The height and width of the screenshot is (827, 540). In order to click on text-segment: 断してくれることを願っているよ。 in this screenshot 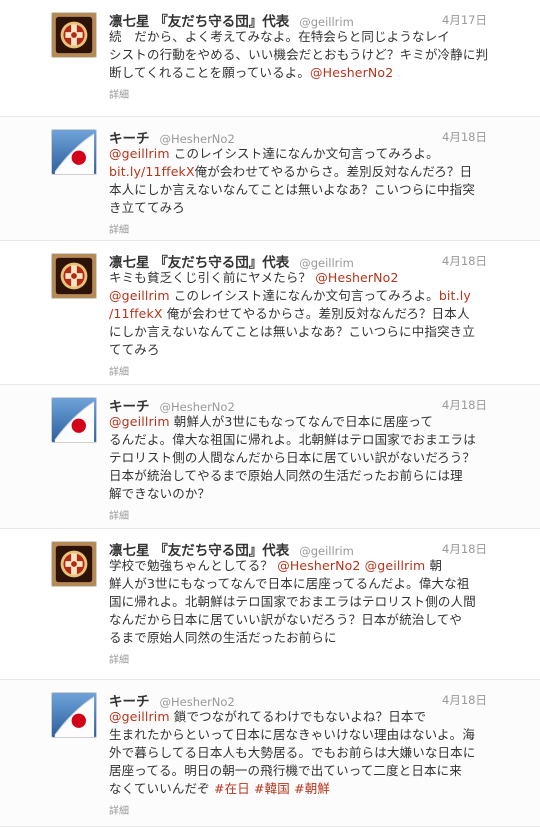, I will do `click(210, 72)`.